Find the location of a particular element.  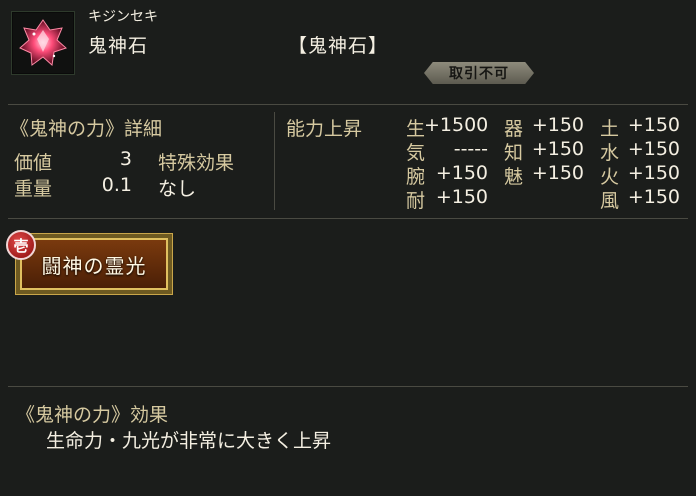

value-number: 3 is located at coordinates (125, 159).